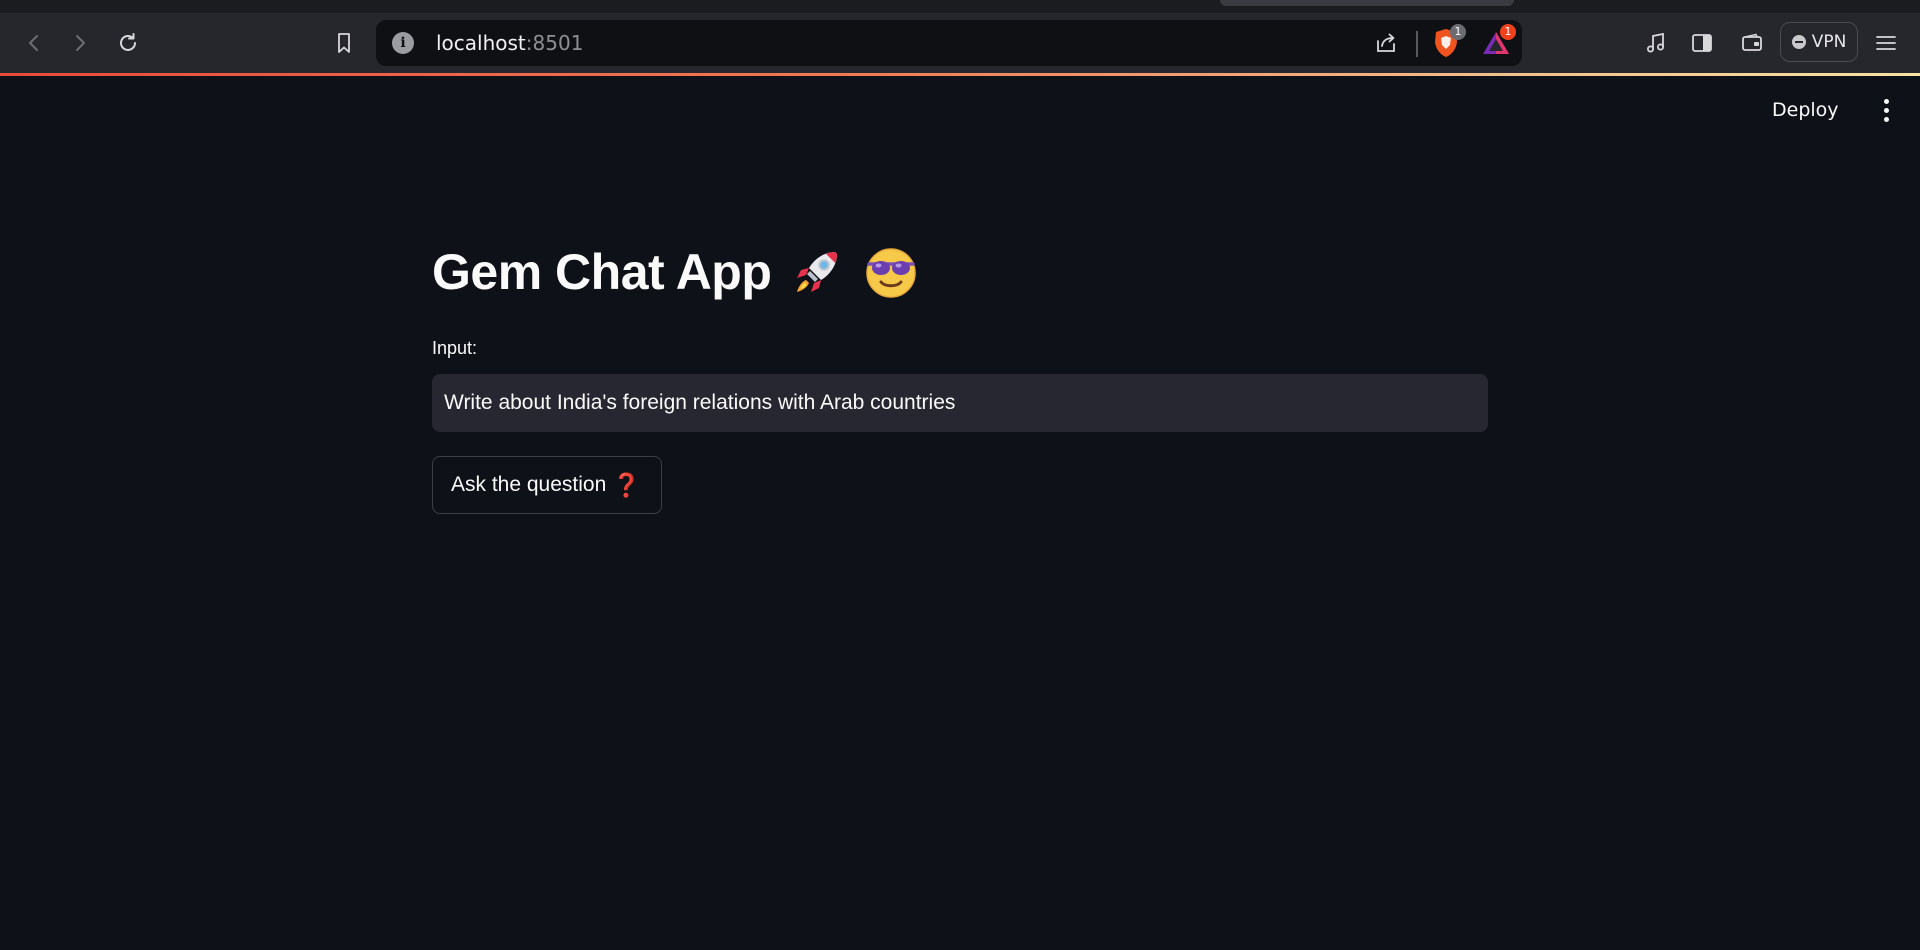  Describe the element at coordinates (481, 43) in the screenshot. I see `url-host: localhost` at that location.